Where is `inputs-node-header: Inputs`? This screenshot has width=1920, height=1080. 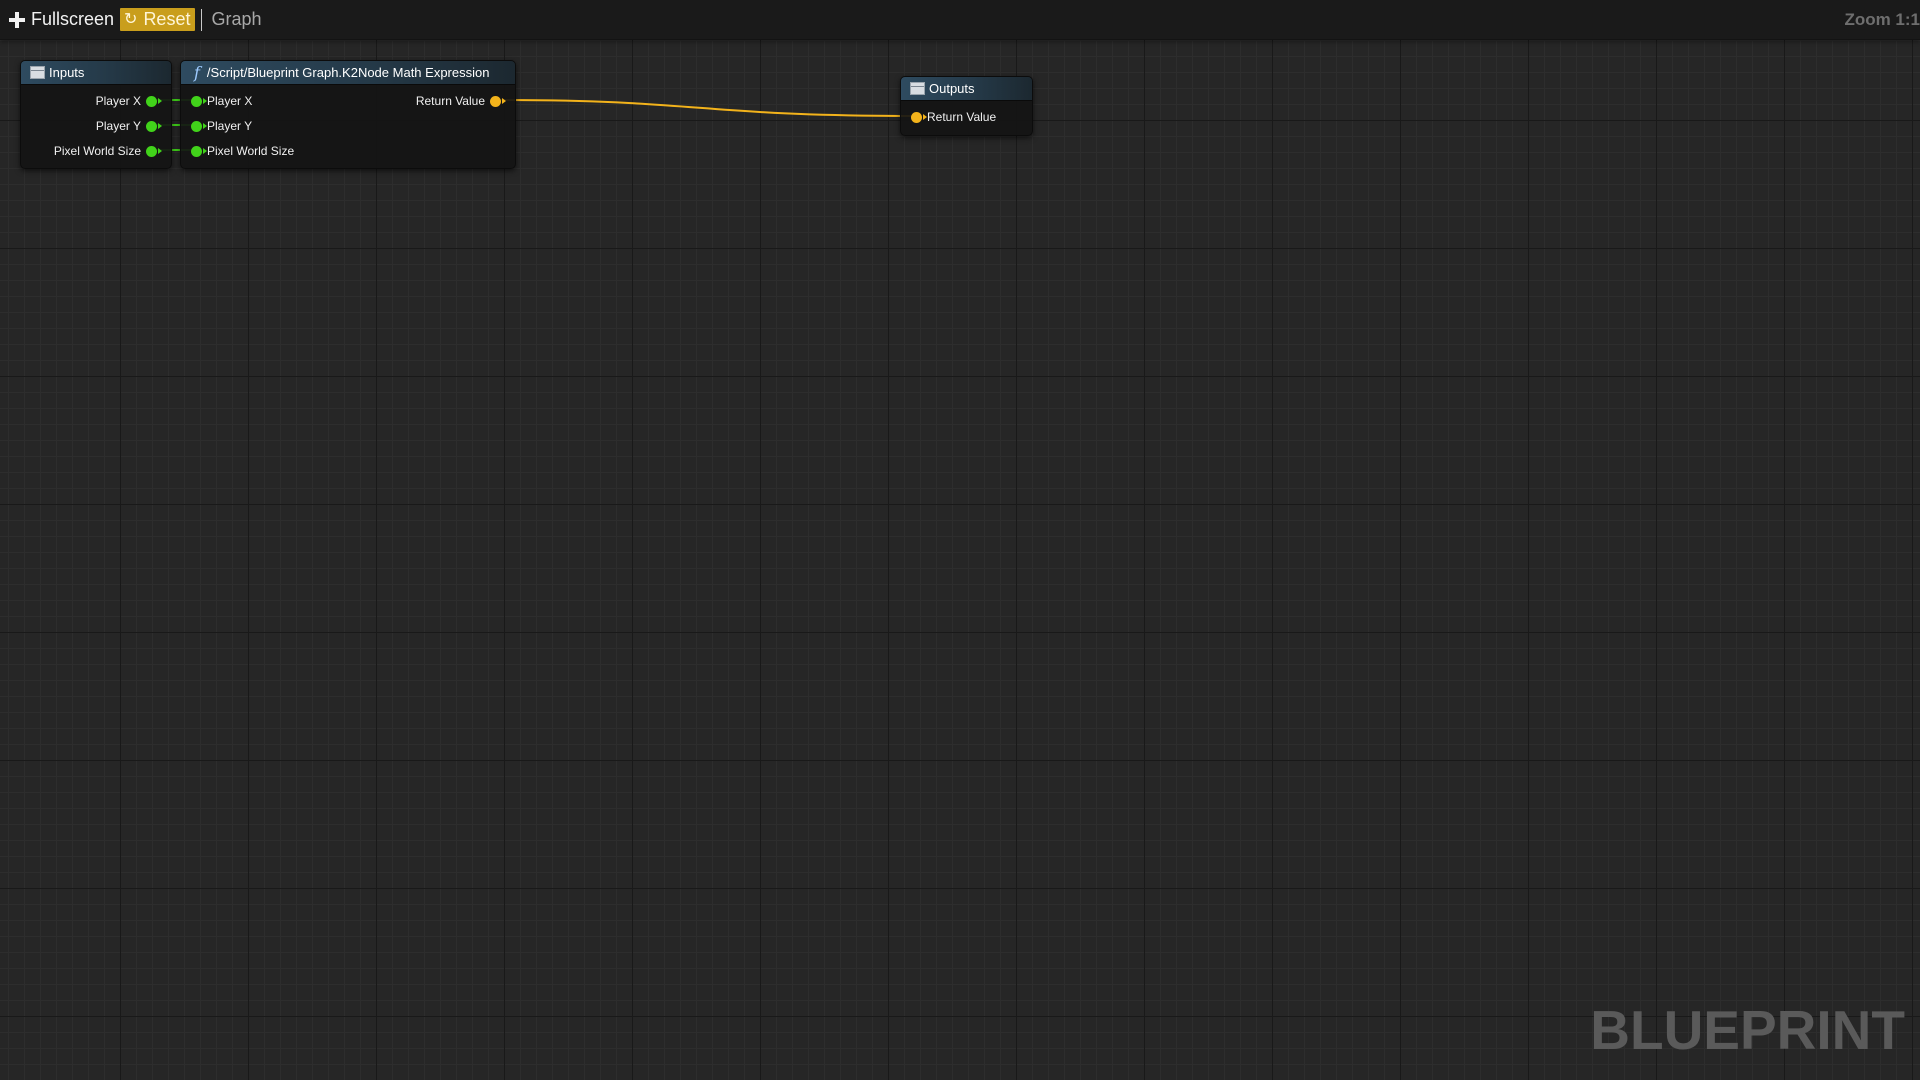
inputs-node-header: Inputs is located at coordinates (96, 73).